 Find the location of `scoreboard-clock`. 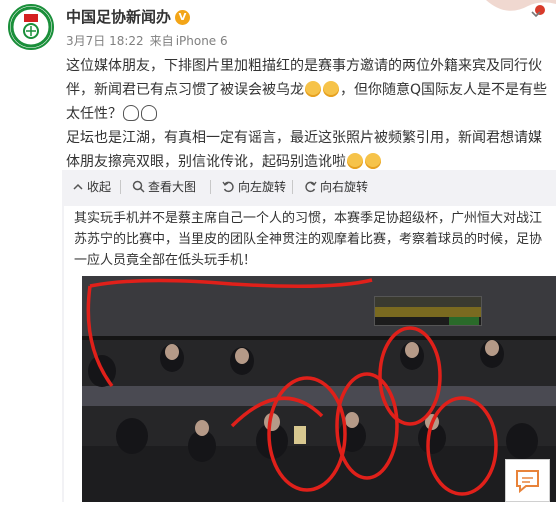

scoreboard-clock is located at coordinates (464, 321).